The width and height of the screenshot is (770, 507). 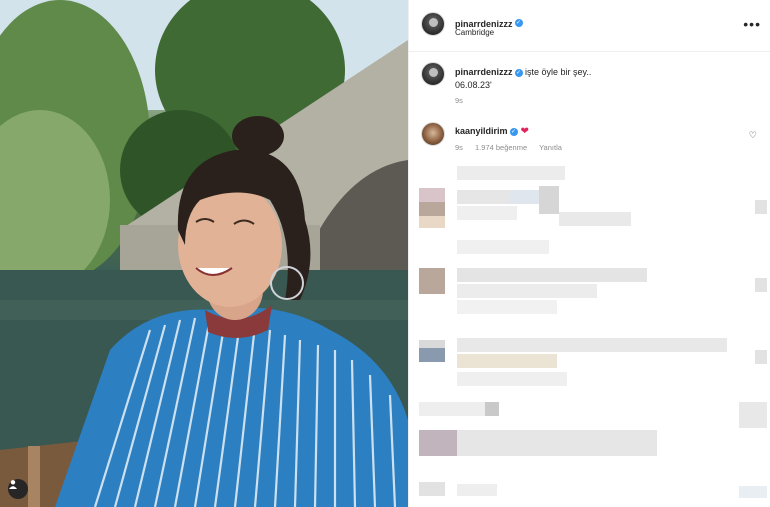 What do you see at coordinates (474, 32) in the screenshot?
I see `post-location: Cambridge` at bounding box center [474, 32].